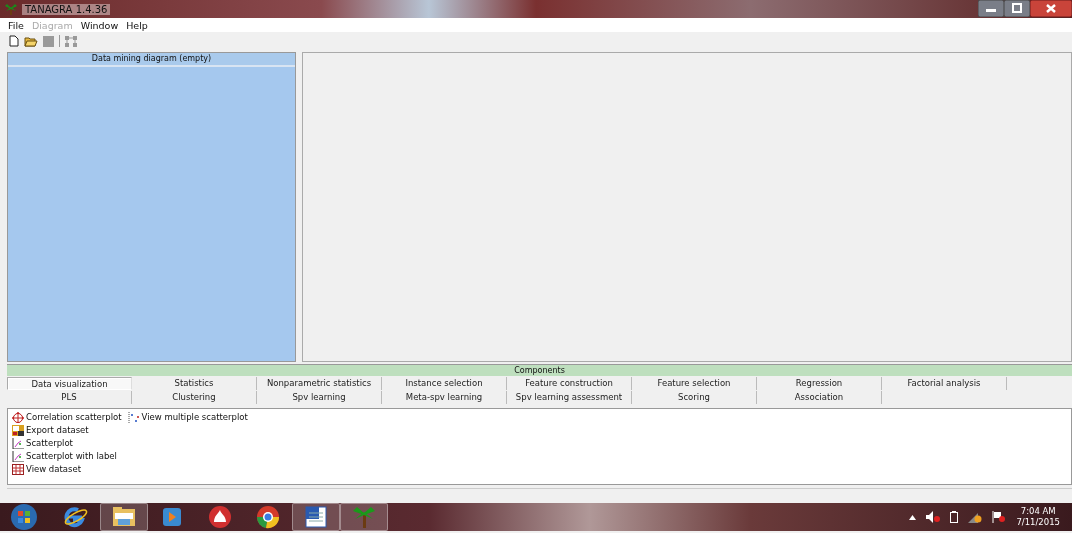  I want to click on component-item: View dataset, so click(53, 469).